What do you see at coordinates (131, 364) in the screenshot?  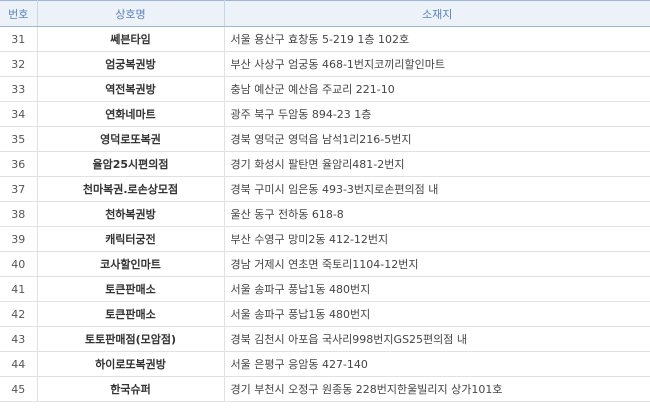 I see `store-name: 하이로또복권방` at bounding box center [131, 364].